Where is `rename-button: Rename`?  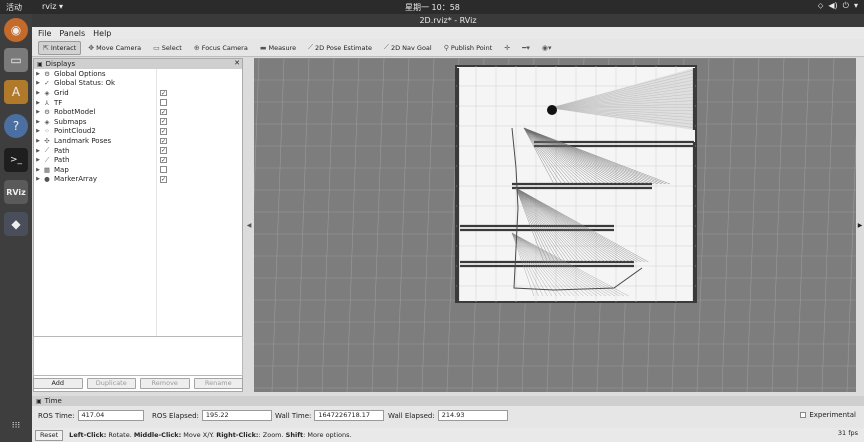 rename-button: Rename is located at coordinates (218, 383).